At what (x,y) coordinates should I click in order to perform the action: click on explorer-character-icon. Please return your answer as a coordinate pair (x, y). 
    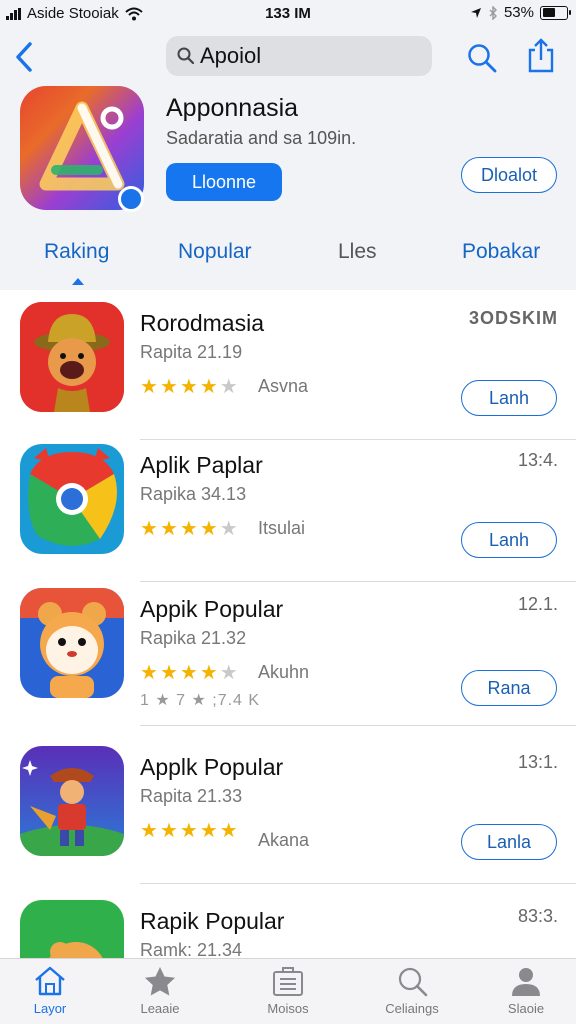
    Looking at the image, I should click on (72, 357).